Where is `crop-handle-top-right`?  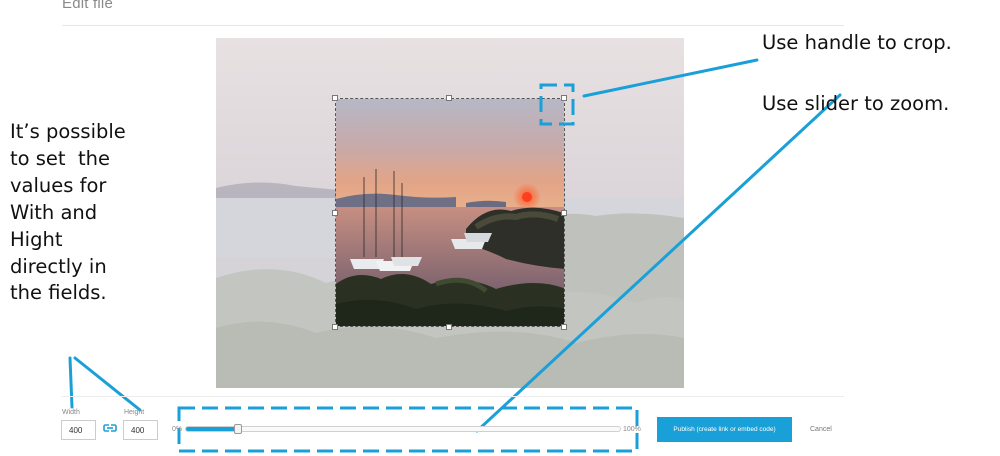
crop-handle-top-right is located at coordinates (564, 98).